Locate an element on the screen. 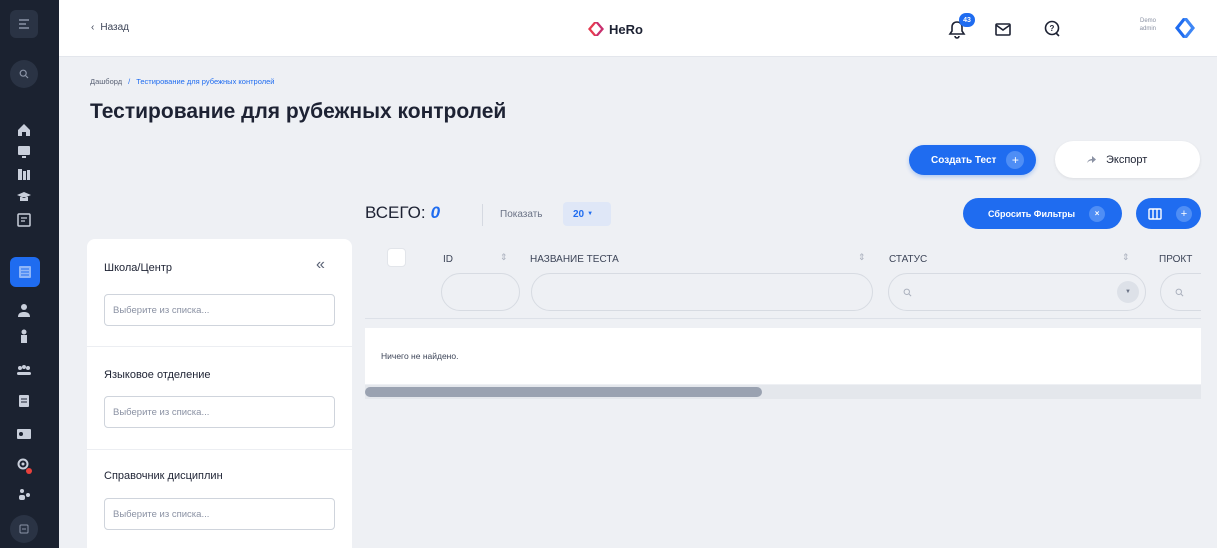 Image resolution: width=1217 pixels, height=548 pixels. show-label: Показать is located at coordinates (521, 214).